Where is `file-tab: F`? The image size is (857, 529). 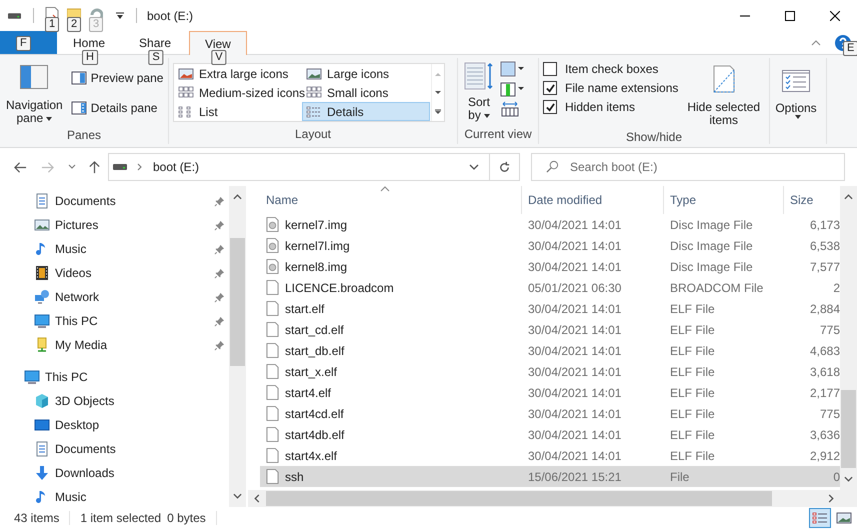
file-tab: F is located at coordinates (28, 42).